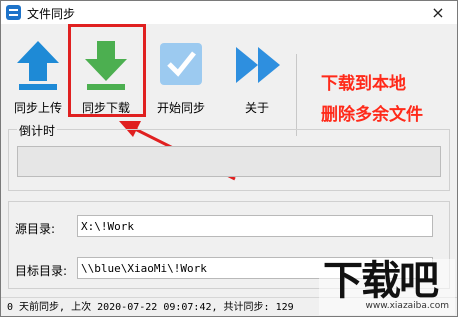 The height and width of the screenshot is (317, 458). What do you see at coordinates (229, 12) in the screenshot?
I see `title-bar: 文件同步 ×` at bounding box center [229, 12].